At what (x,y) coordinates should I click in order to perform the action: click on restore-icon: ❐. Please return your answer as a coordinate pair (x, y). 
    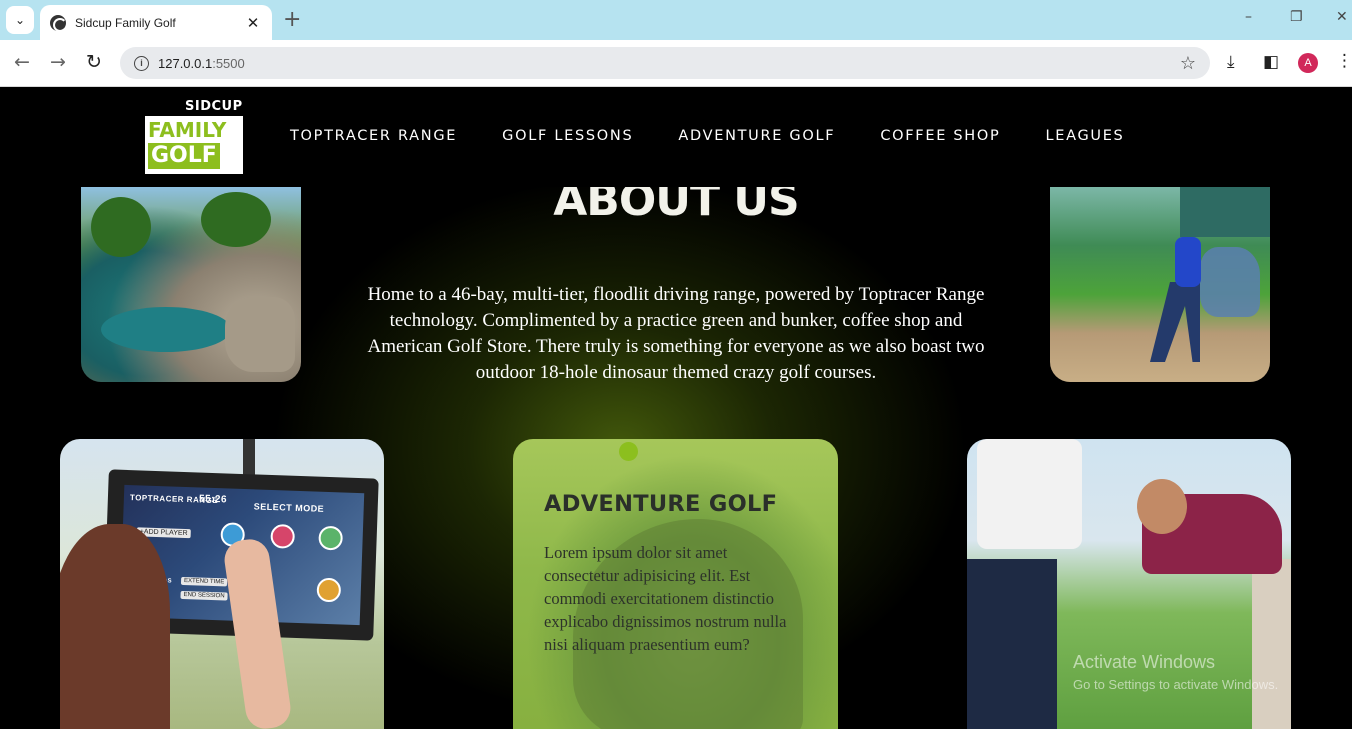
    Looking at the image, I should click on (1296, 17).